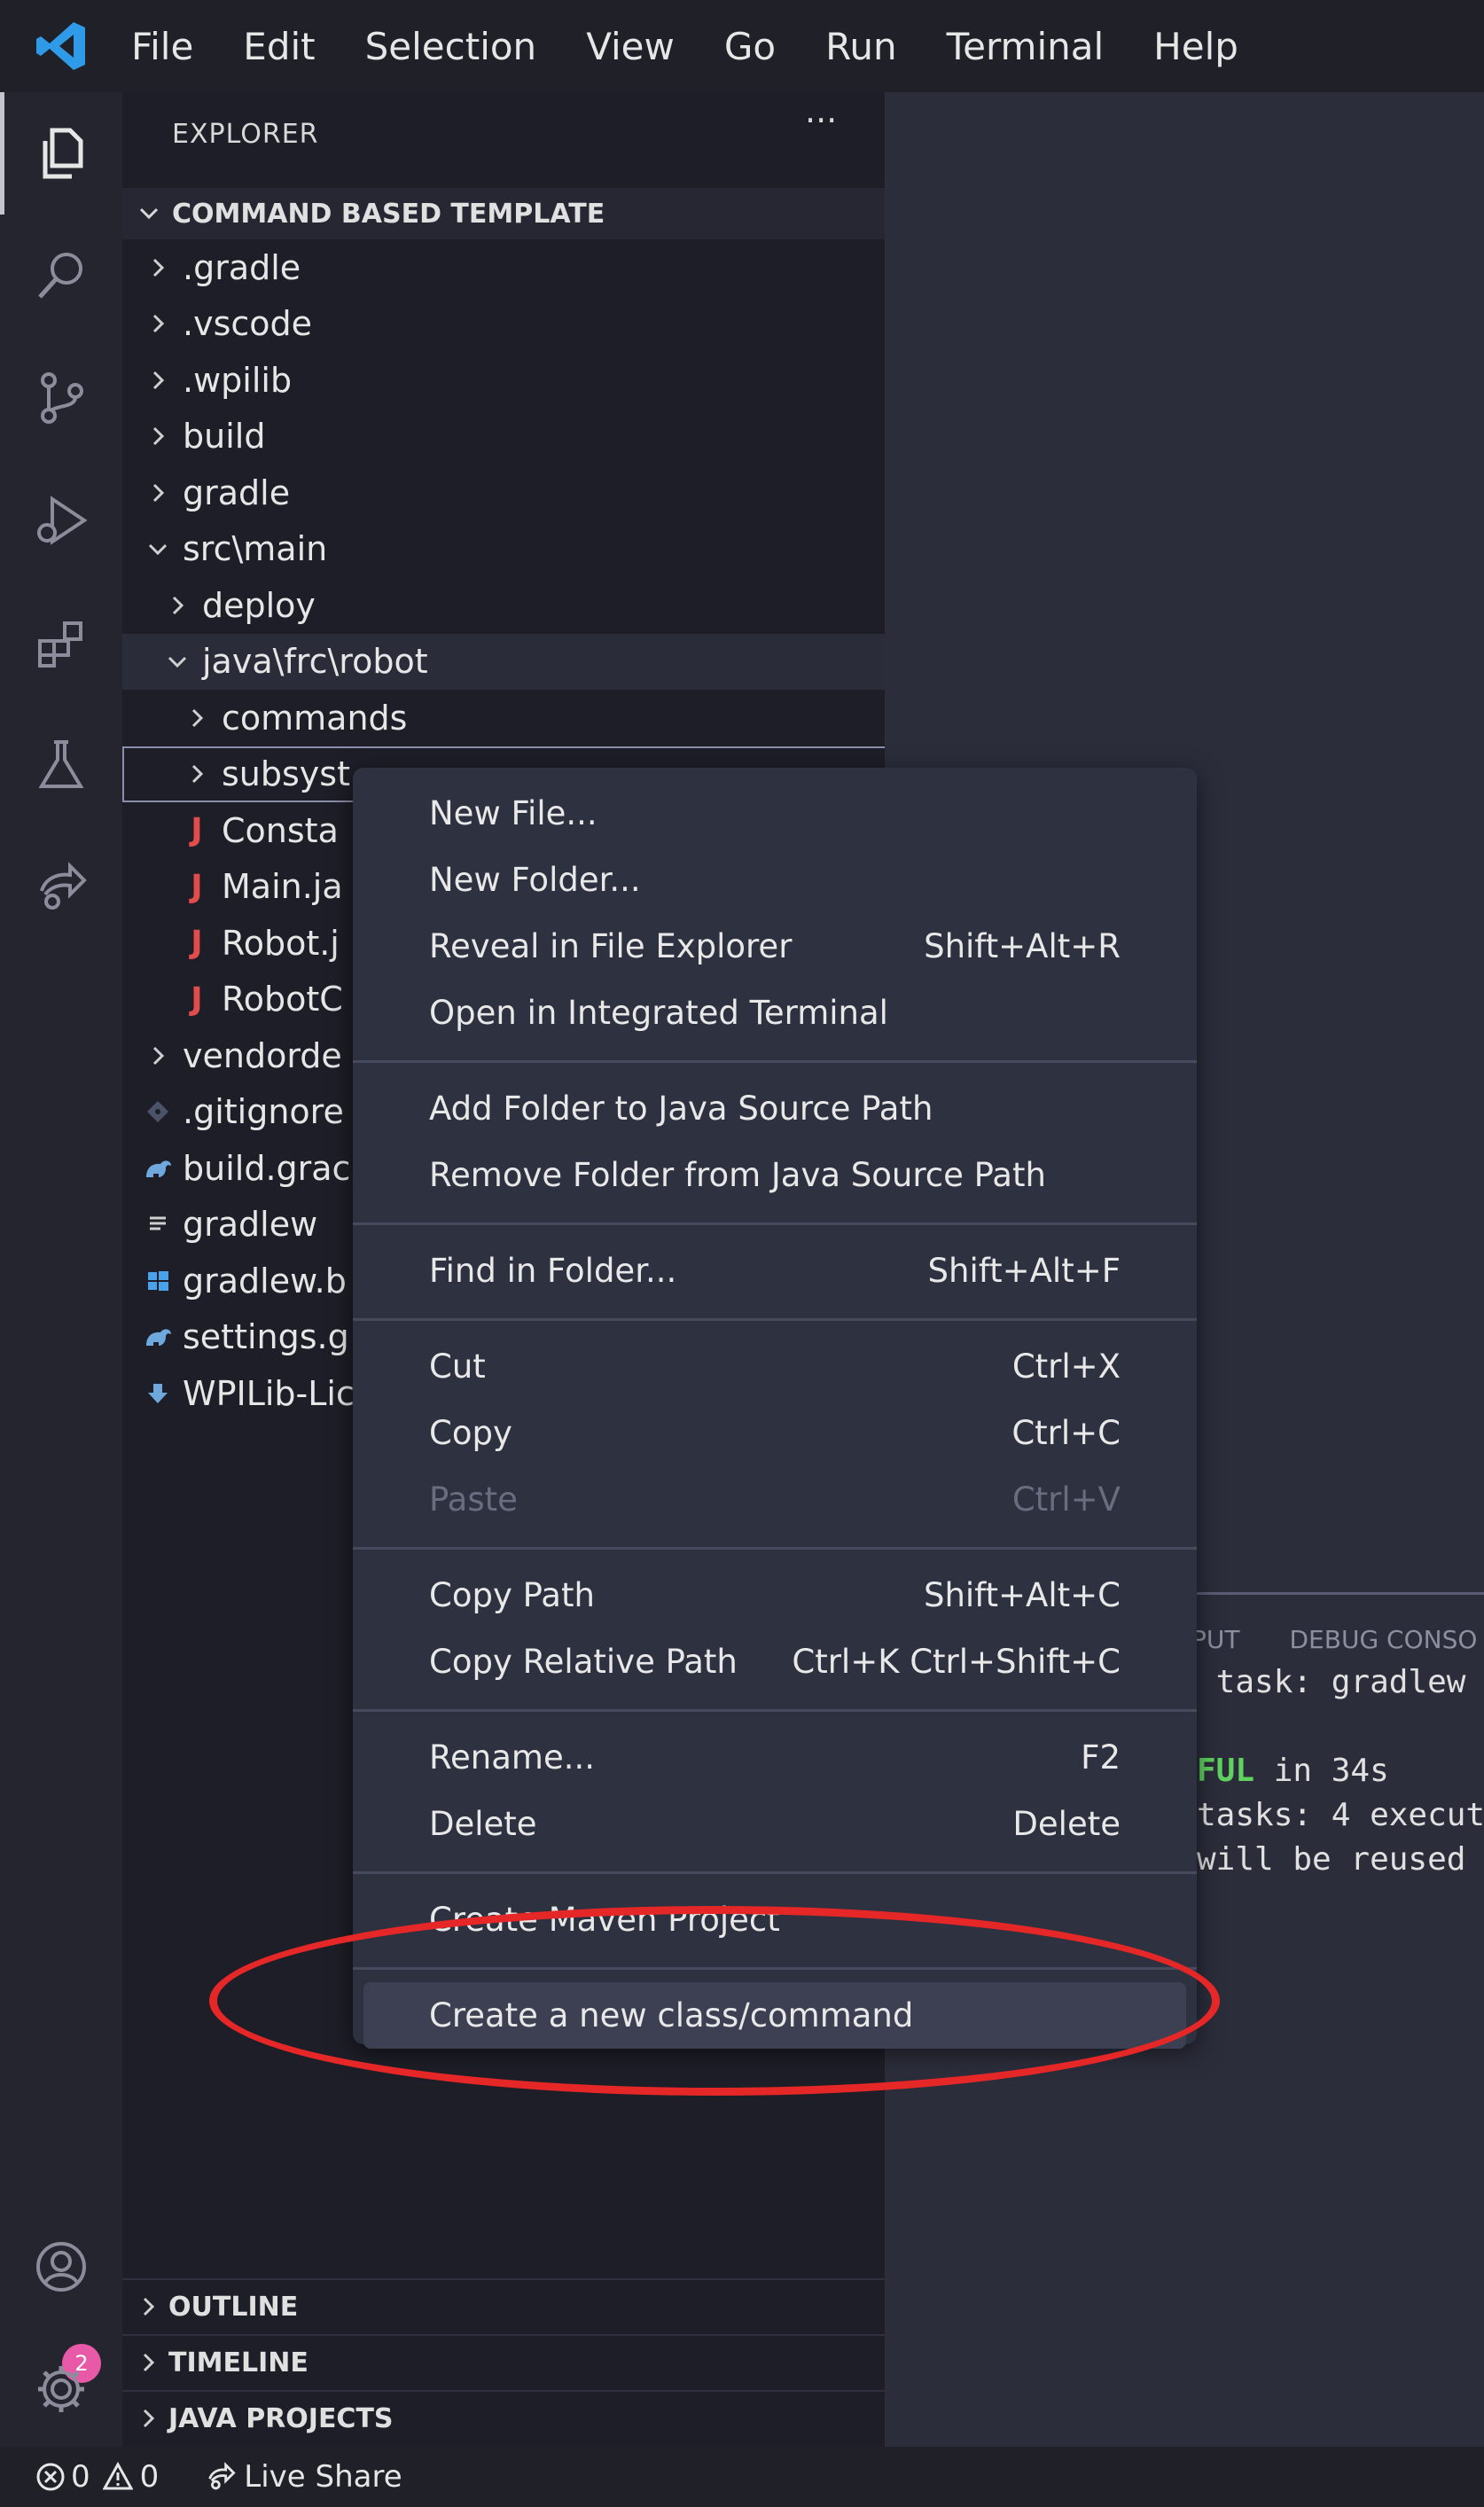 The height and width of the screenshot is (2507, 1484). What do you see at coordinates (512, 549) in the screenshot?
I see `tree-folder: src\main` at bounding box center [512, 549].